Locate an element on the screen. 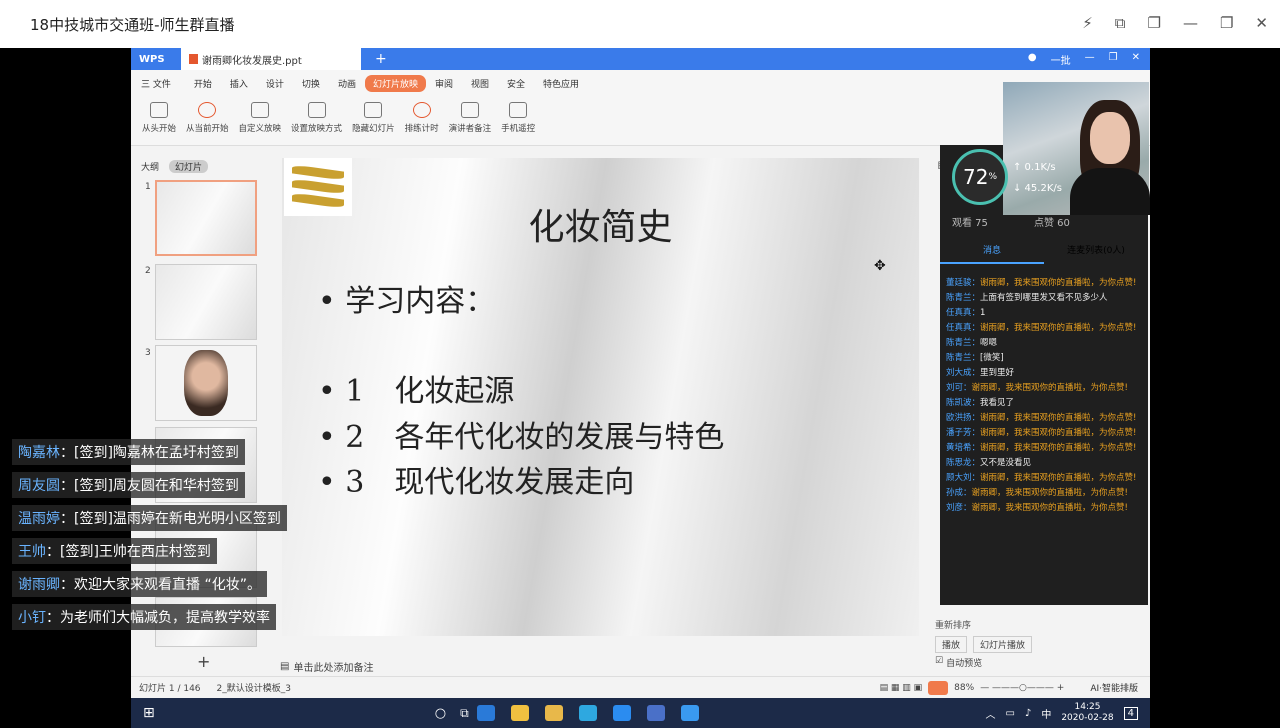  zoom-level: 88% is located at coordinates (964, 688).